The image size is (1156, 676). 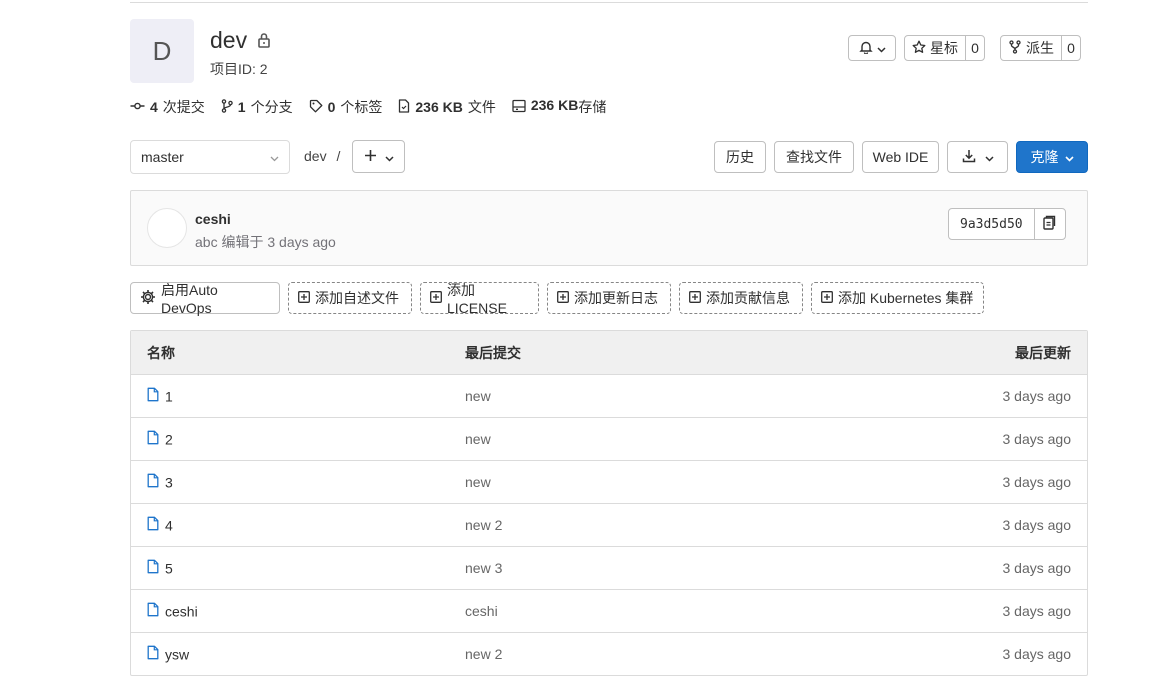 What do you see at coordinates (167, 107) in the screenshot?
I see `commits-stat: 4 次提交` at bounding box center [167, 107].